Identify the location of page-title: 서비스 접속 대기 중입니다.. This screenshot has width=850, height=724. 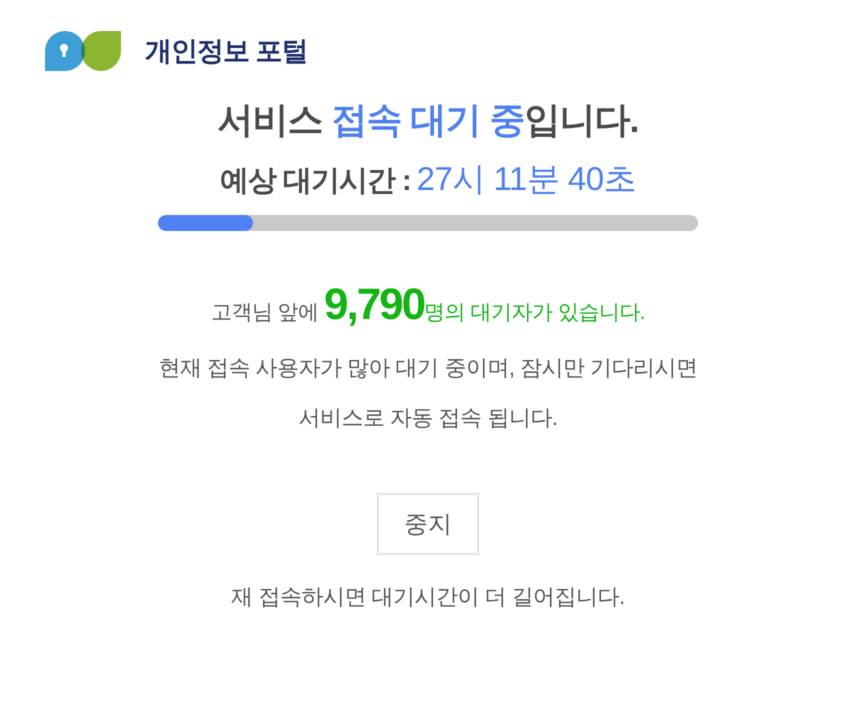
(428, 120).